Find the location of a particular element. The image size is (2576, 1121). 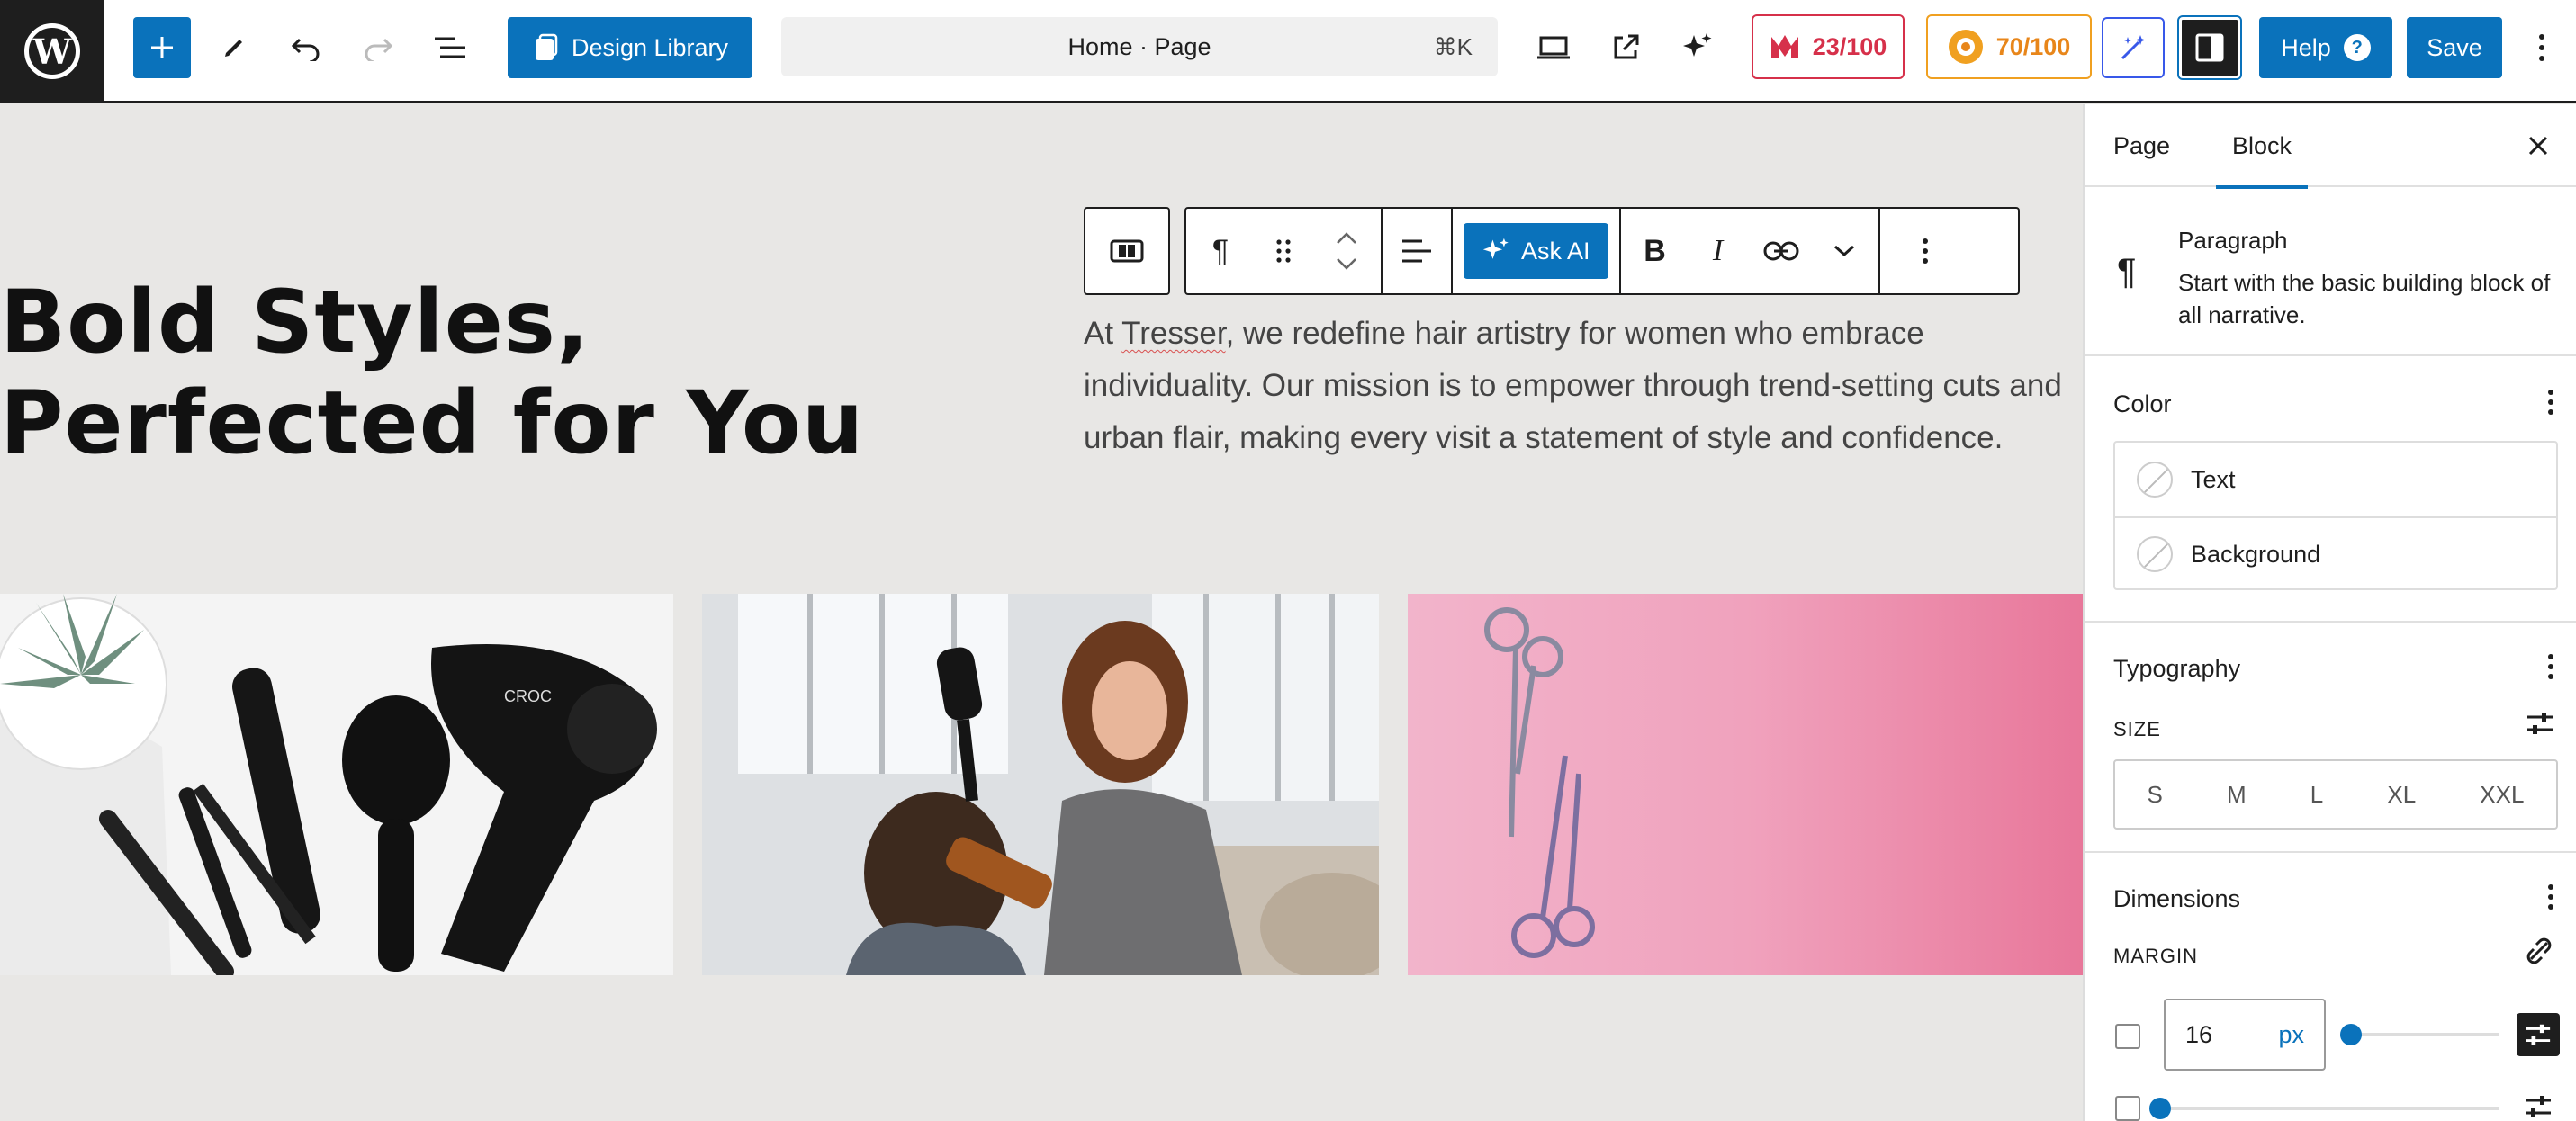

redo-icon is located at coordinates (379, 50).